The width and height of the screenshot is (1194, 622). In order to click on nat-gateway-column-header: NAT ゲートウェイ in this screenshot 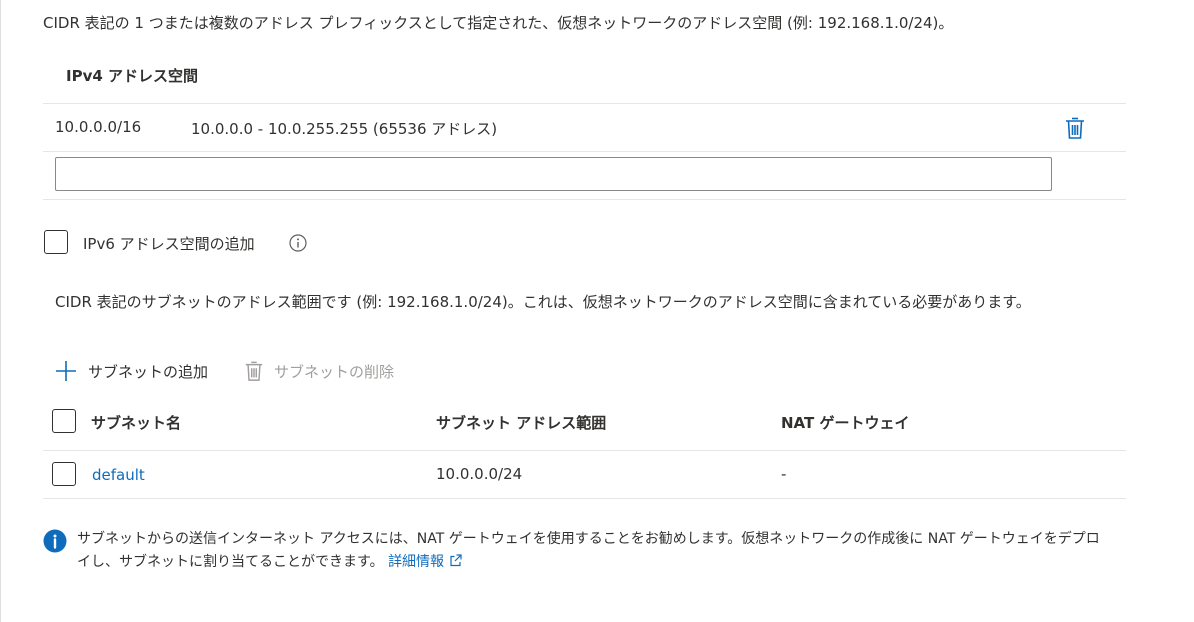, I will do `click(845, 423)`.